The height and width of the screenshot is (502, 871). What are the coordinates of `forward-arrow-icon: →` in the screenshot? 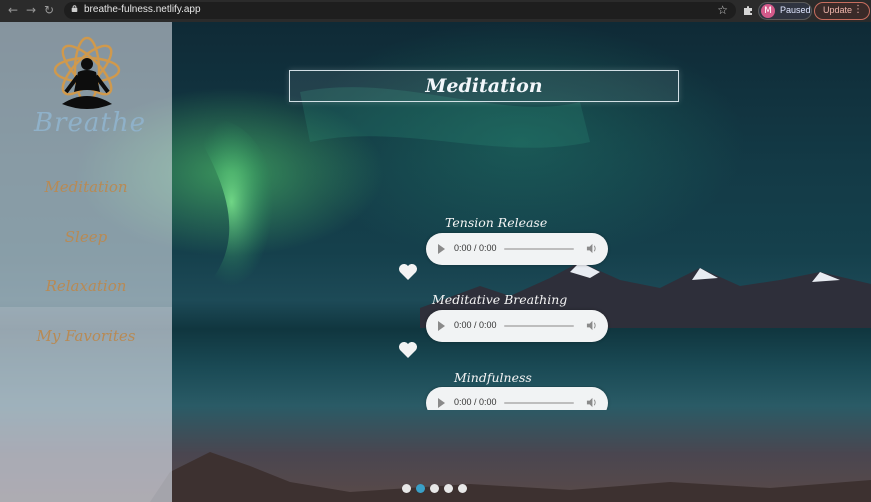 It's located at (31, 10).